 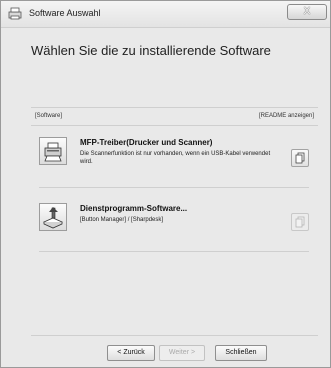 What do you see at coordinates (49, 116) in the screenshot?
I see `software-column-header: [Software]` at bounding box center [49, 116].